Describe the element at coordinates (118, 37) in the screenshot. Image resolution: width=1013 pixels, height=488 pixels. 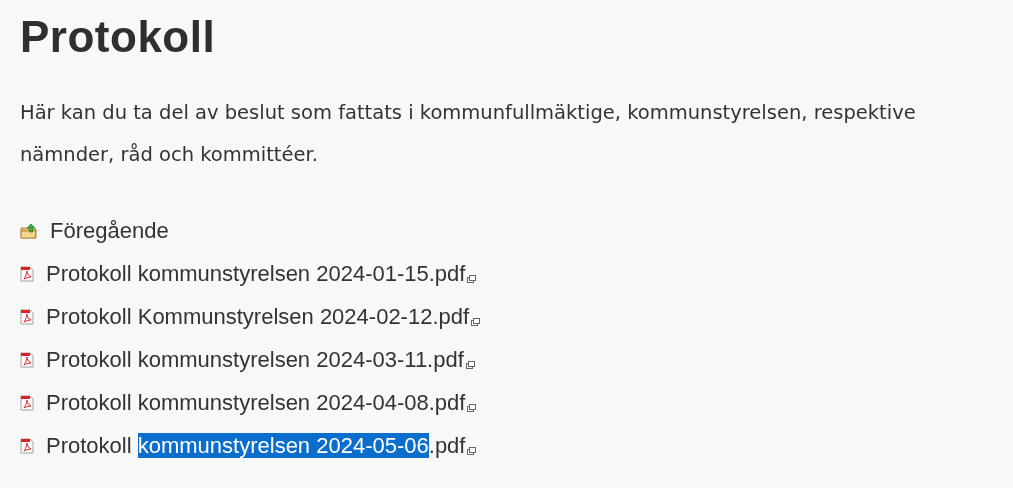
I see `page-title: Protokoll` at that location.